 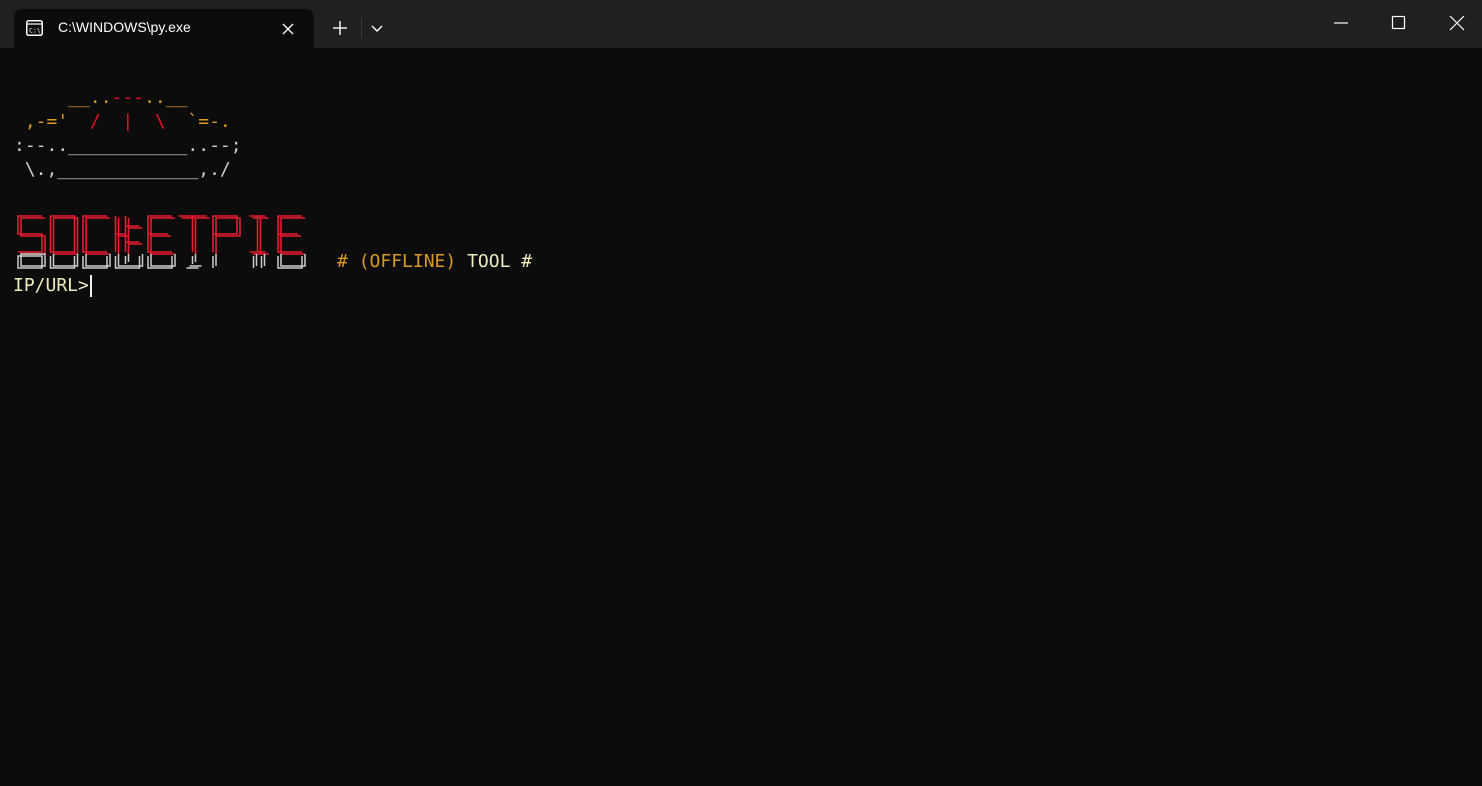 I want to click on terminal-tab: C:\ C:\WINDOWS\py.exe, so click(x=164, y=28).